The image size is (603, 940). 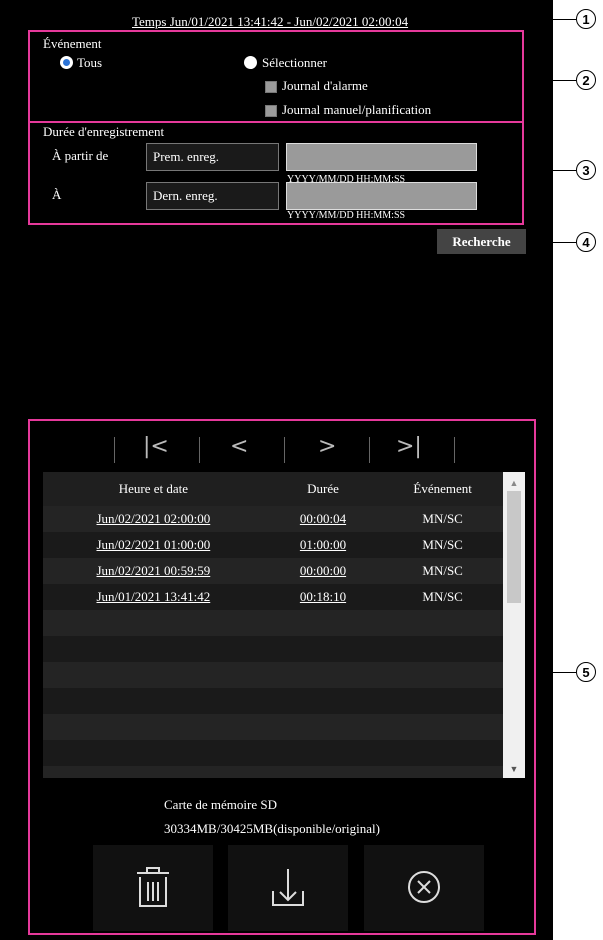 I want to click on prev-page-button: <, so click(x=239, y=446).